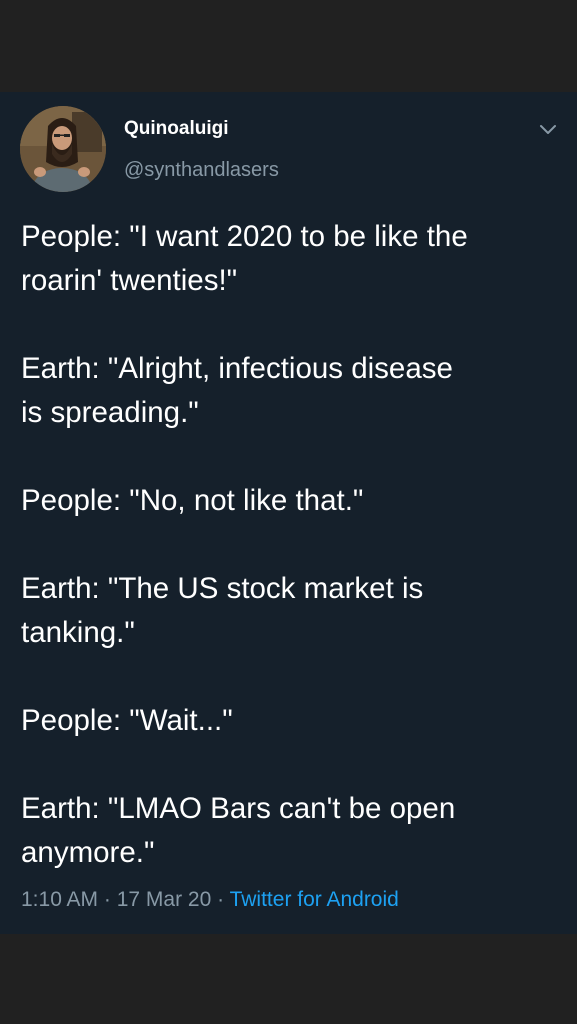 This screenshot has height=1024, width=577. Describe the element at coordinates (201, 170) in the screenshot. I see `author-handle: @synthandlasers` at that location.